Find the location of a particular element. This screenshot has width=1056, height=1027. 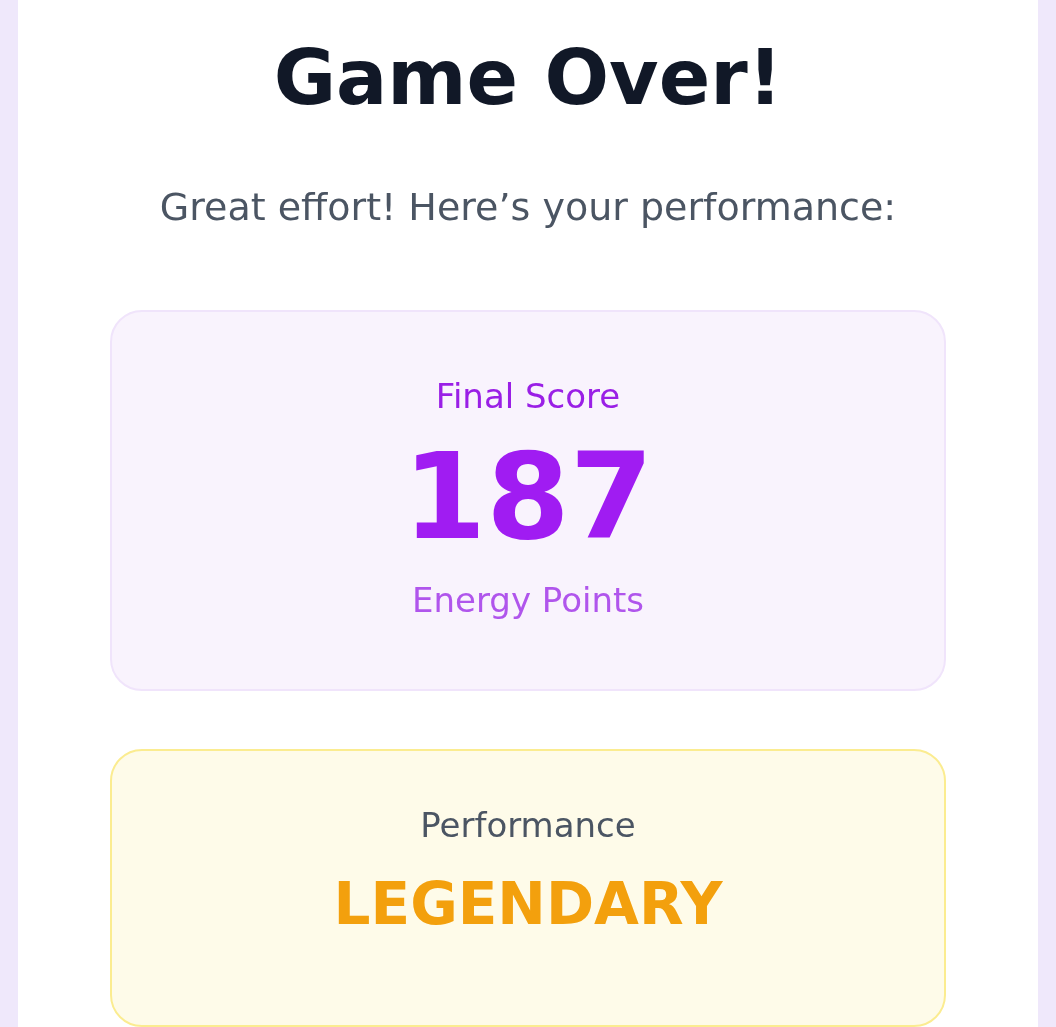

performance-label: Performance is located at coordinates (528, 826).